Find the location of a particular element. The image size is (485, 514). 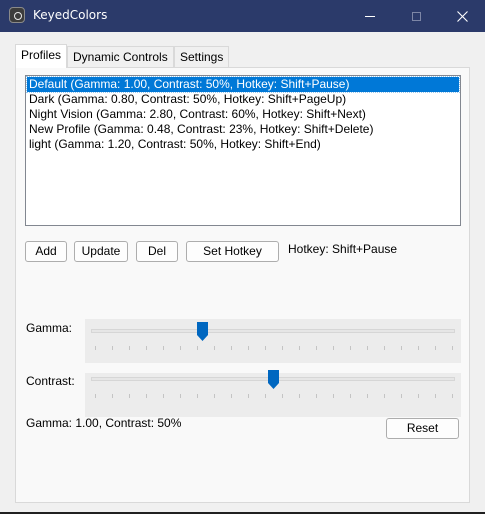

delete-button: Del is located at coordinates (157, 251).